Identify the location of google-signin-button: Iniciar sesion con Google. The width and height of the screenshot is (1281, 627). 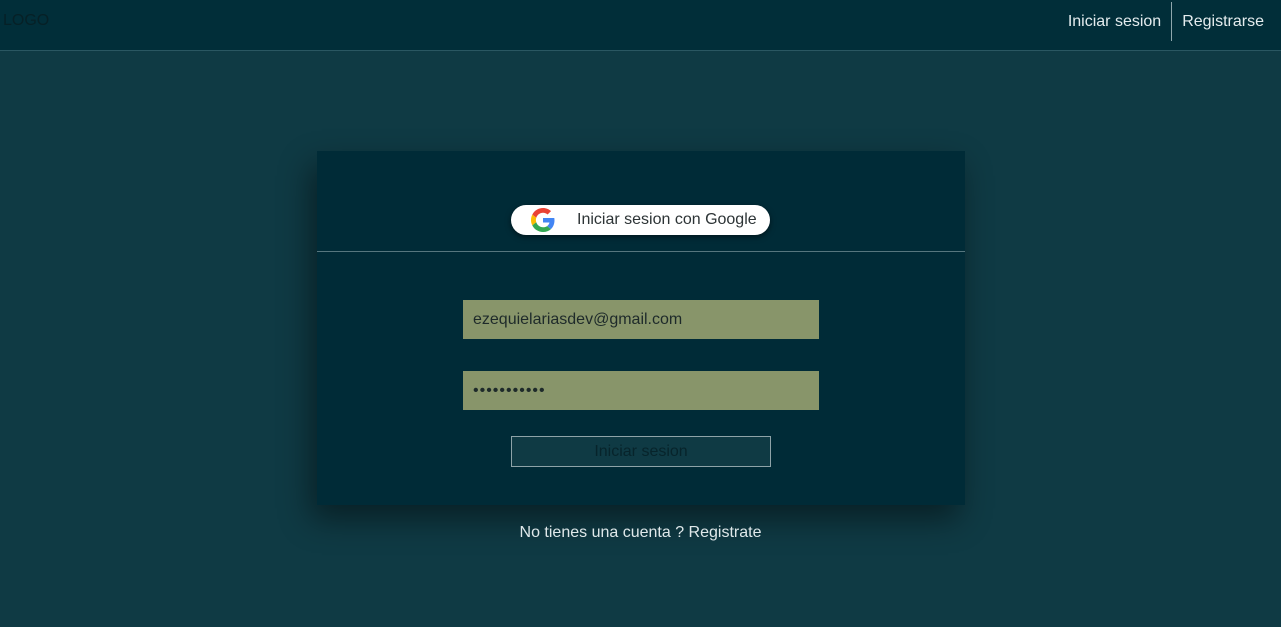
(640, 220).